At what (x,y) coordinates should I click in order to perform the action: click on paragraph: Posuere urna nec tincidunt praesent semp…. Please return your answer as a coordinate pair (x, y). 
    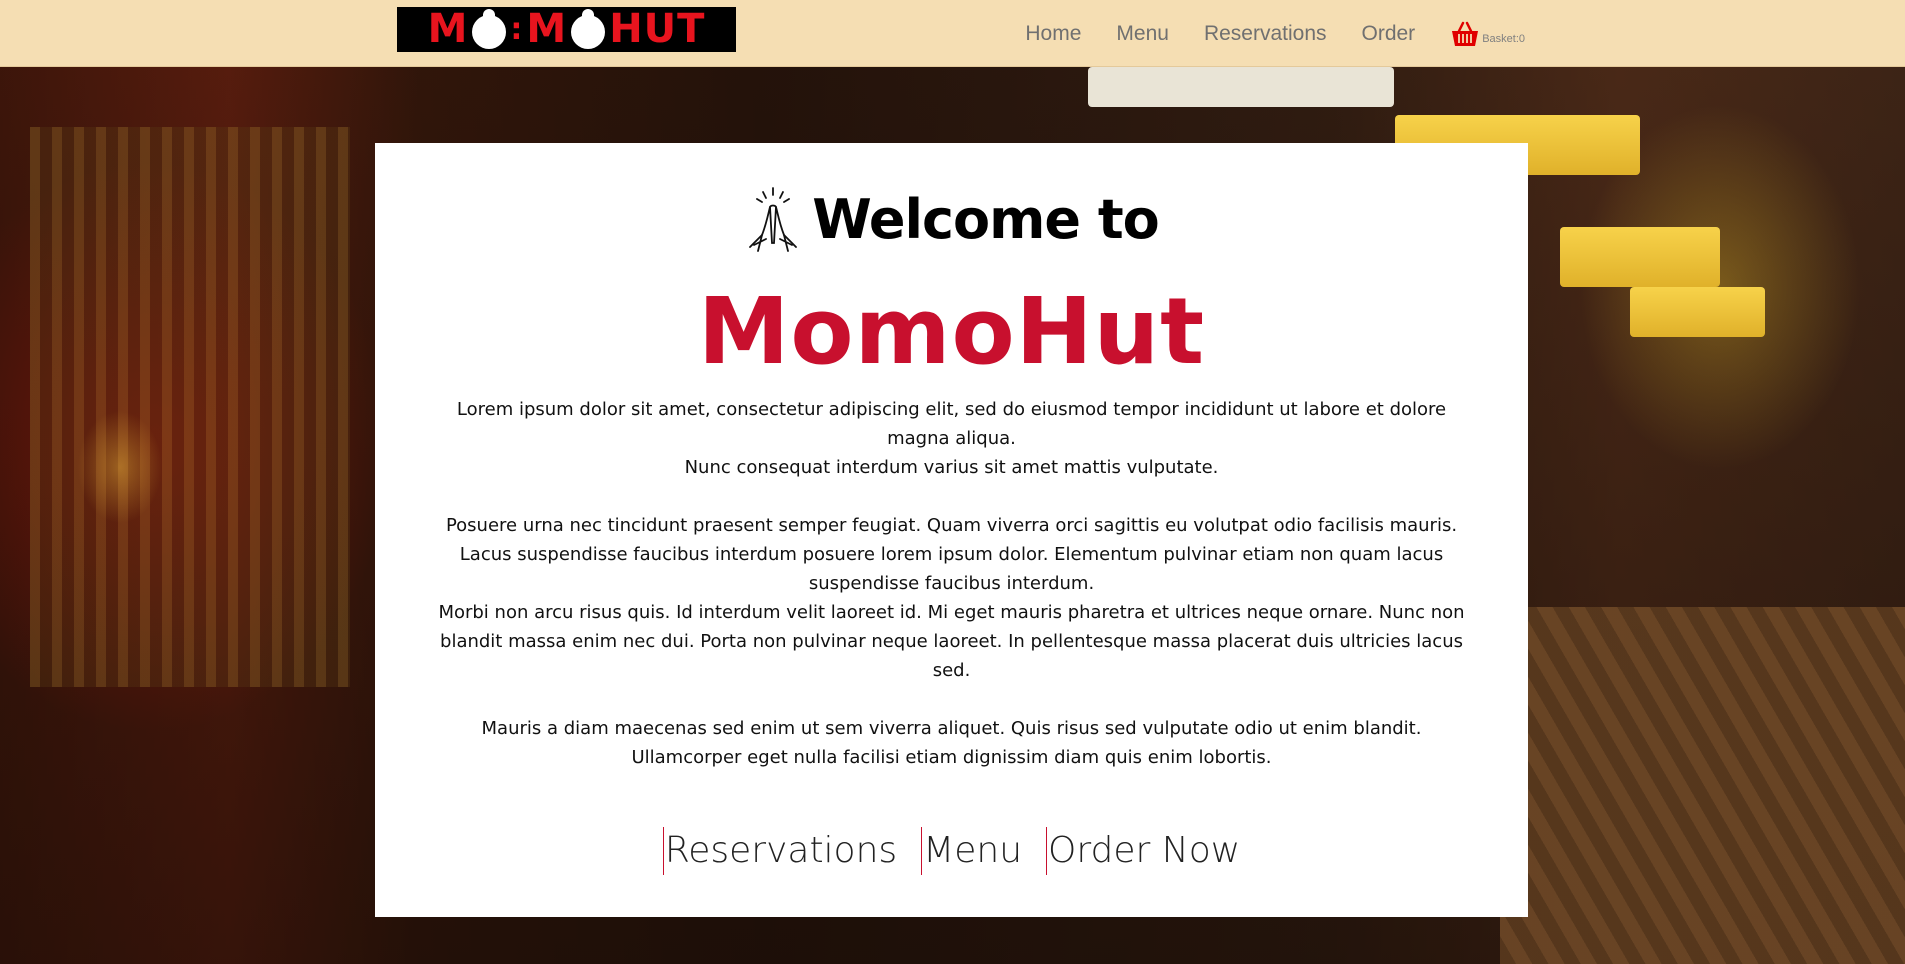
    Looking at the image, I should click on (951, 525).